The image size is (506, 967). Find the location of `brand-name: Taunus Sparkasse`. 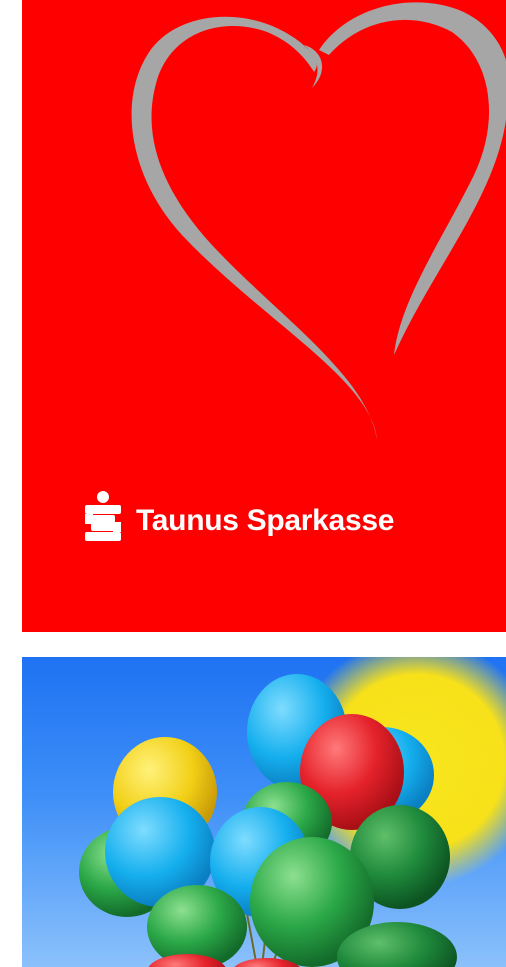

brand-name: Taunus Sparkasse is located at coordinates (265, 520).